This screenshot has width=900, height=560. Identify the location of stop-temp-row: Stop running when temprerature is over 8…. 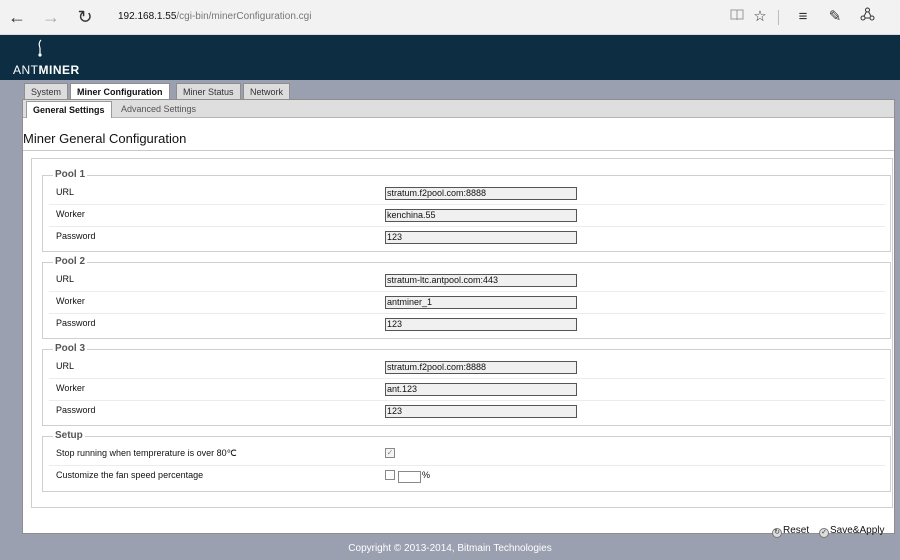
(467, 455).